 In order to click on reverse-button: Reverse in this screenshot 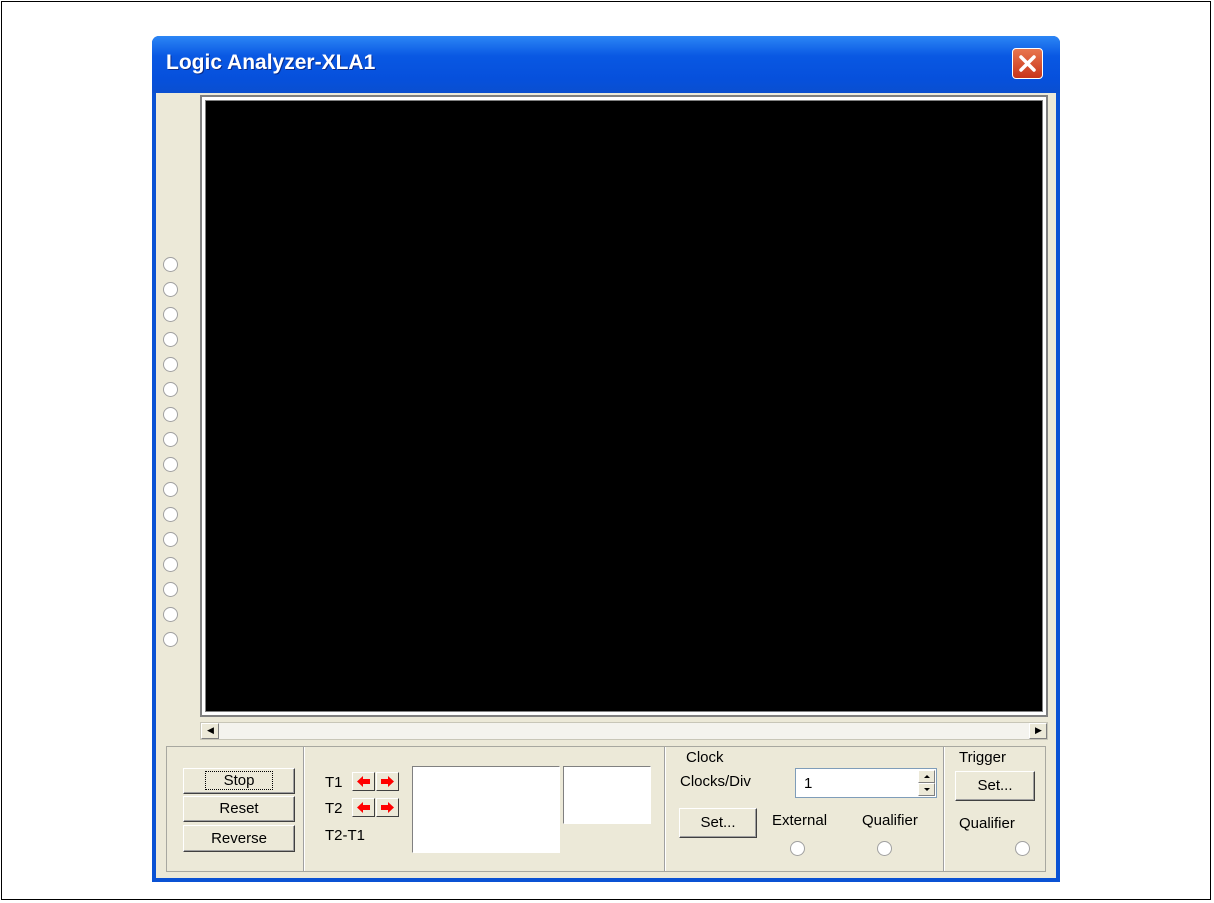, I will do `click(239, 838)`.